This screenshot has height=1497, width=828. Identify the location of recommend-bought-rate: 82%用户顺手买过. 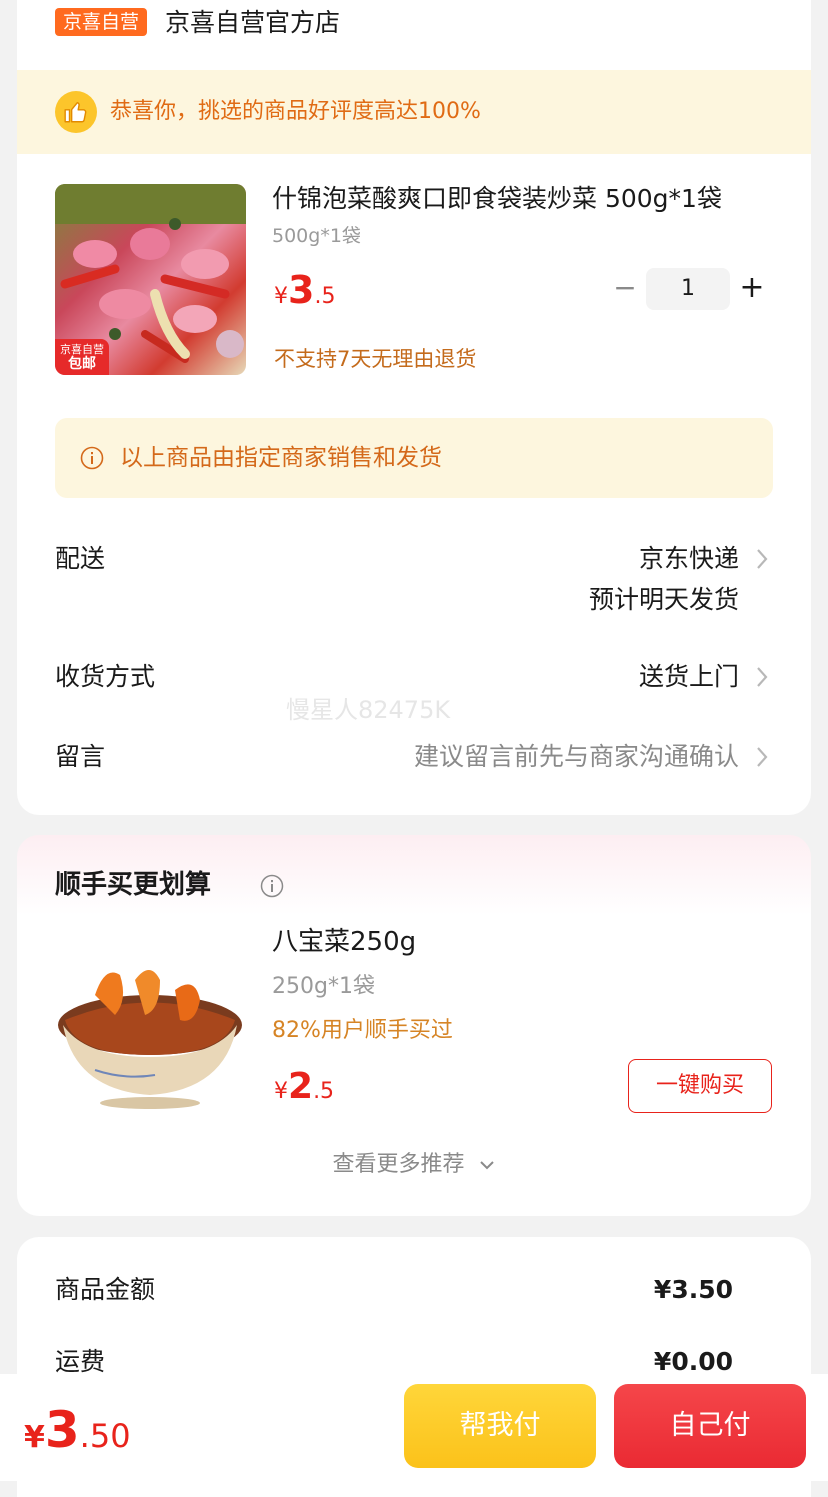
(362, 1030).